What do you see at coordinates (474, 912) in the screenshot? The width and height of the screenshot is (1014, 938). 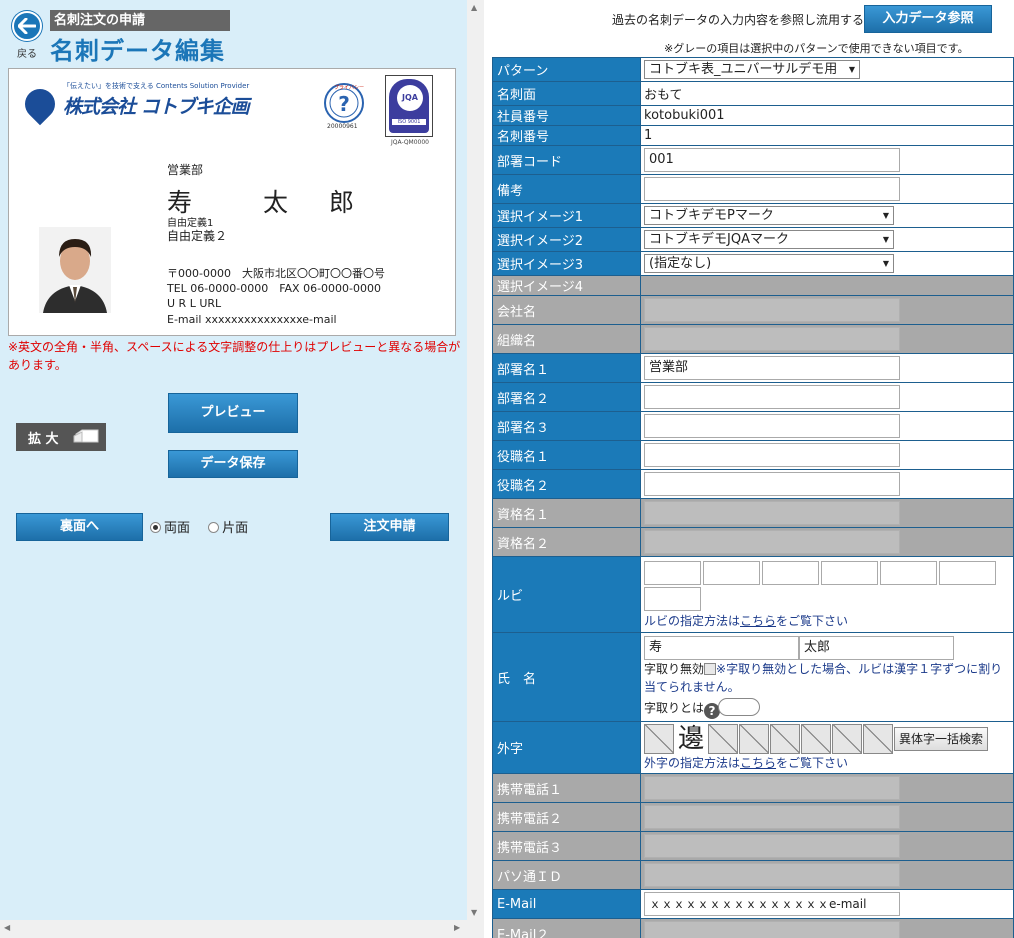 I see `scroll-down-icon: ▼` at bounding box center [474, 912].